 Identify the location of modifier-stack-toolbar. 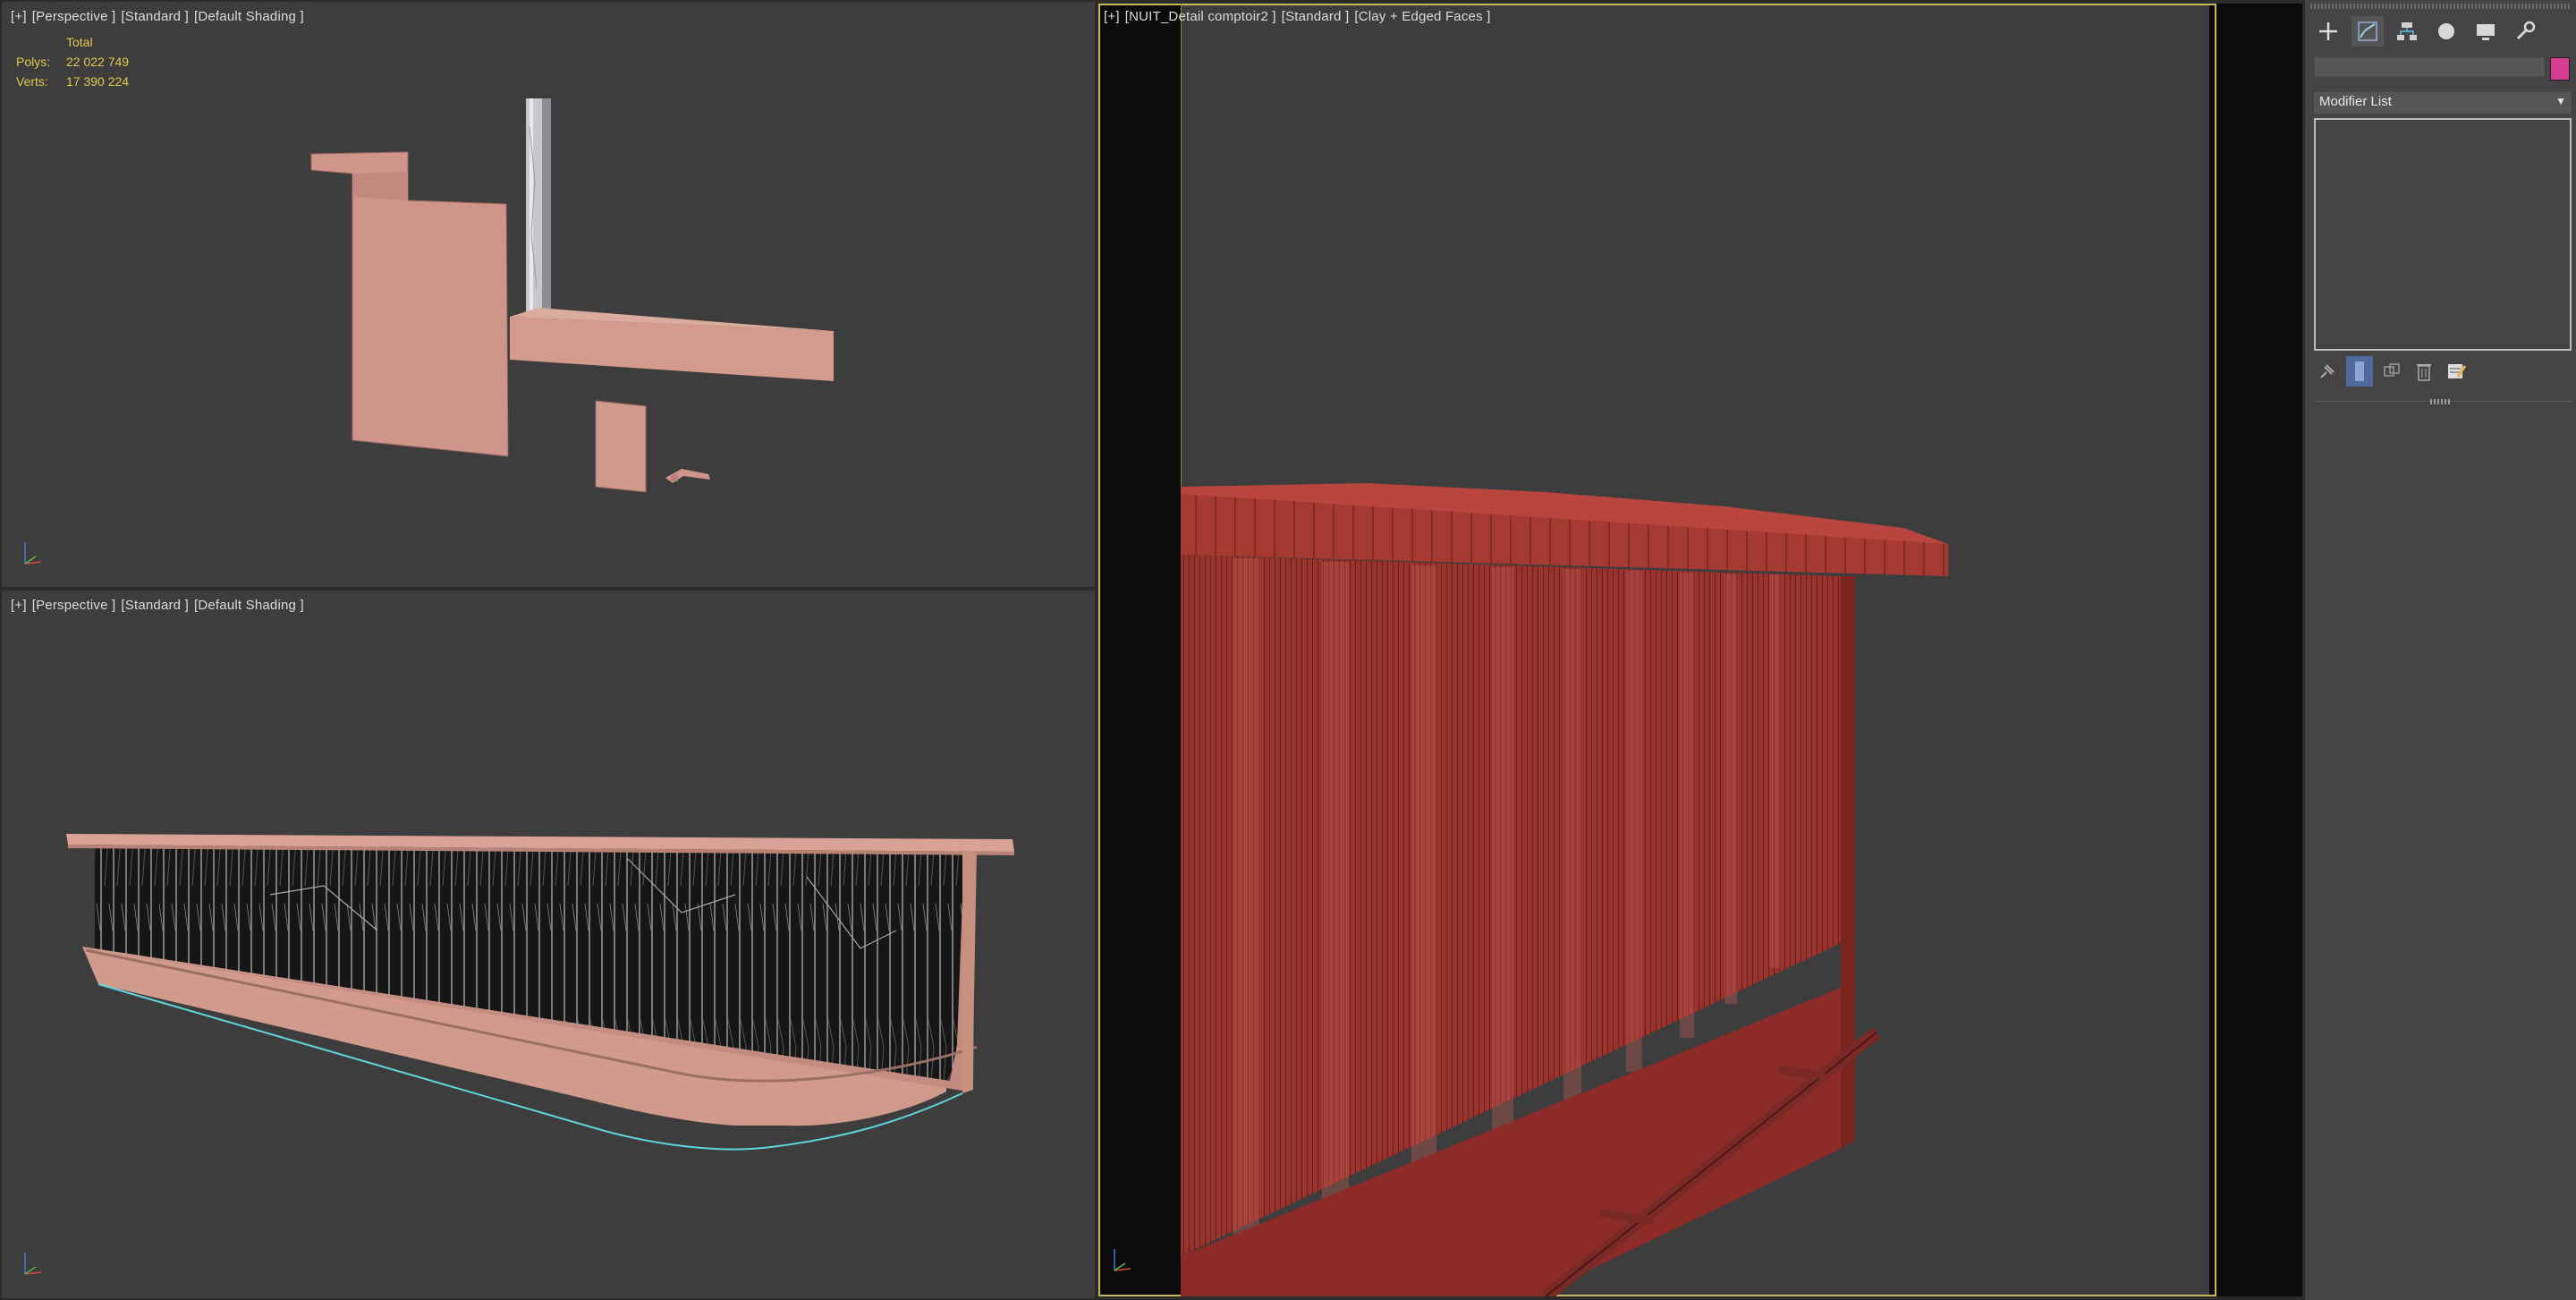
(2392, 372).